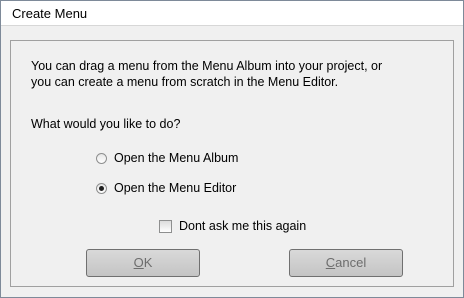 The height and width of the screenshot is (298, 464). I want to click on cancel-button: Cancel, so click(346, 263).